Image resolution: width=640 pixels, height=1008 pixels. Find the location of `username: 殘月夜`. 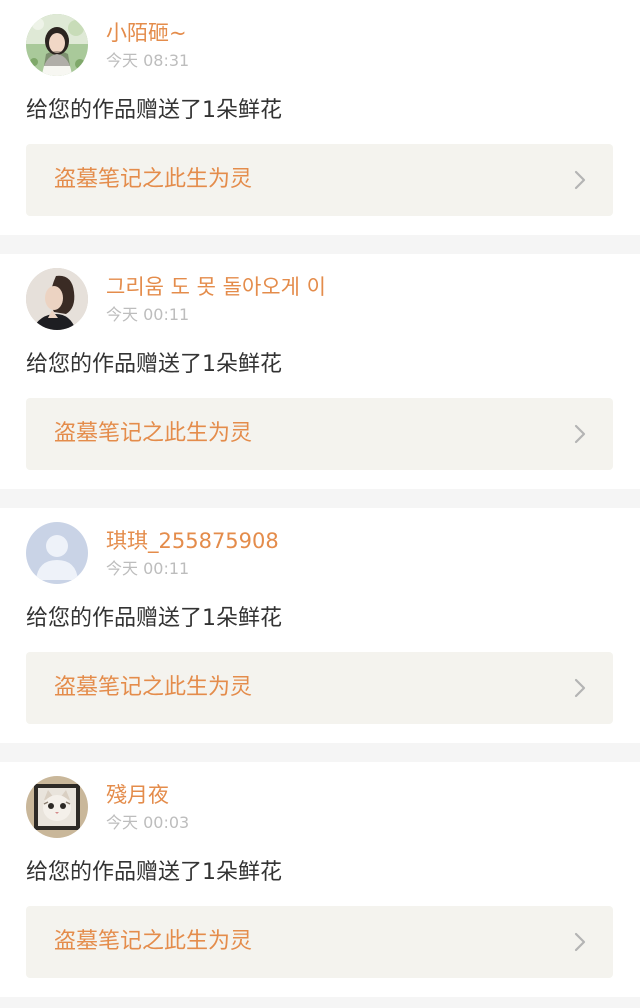

username: 殘月夜 is located at coordinates (137, 795).